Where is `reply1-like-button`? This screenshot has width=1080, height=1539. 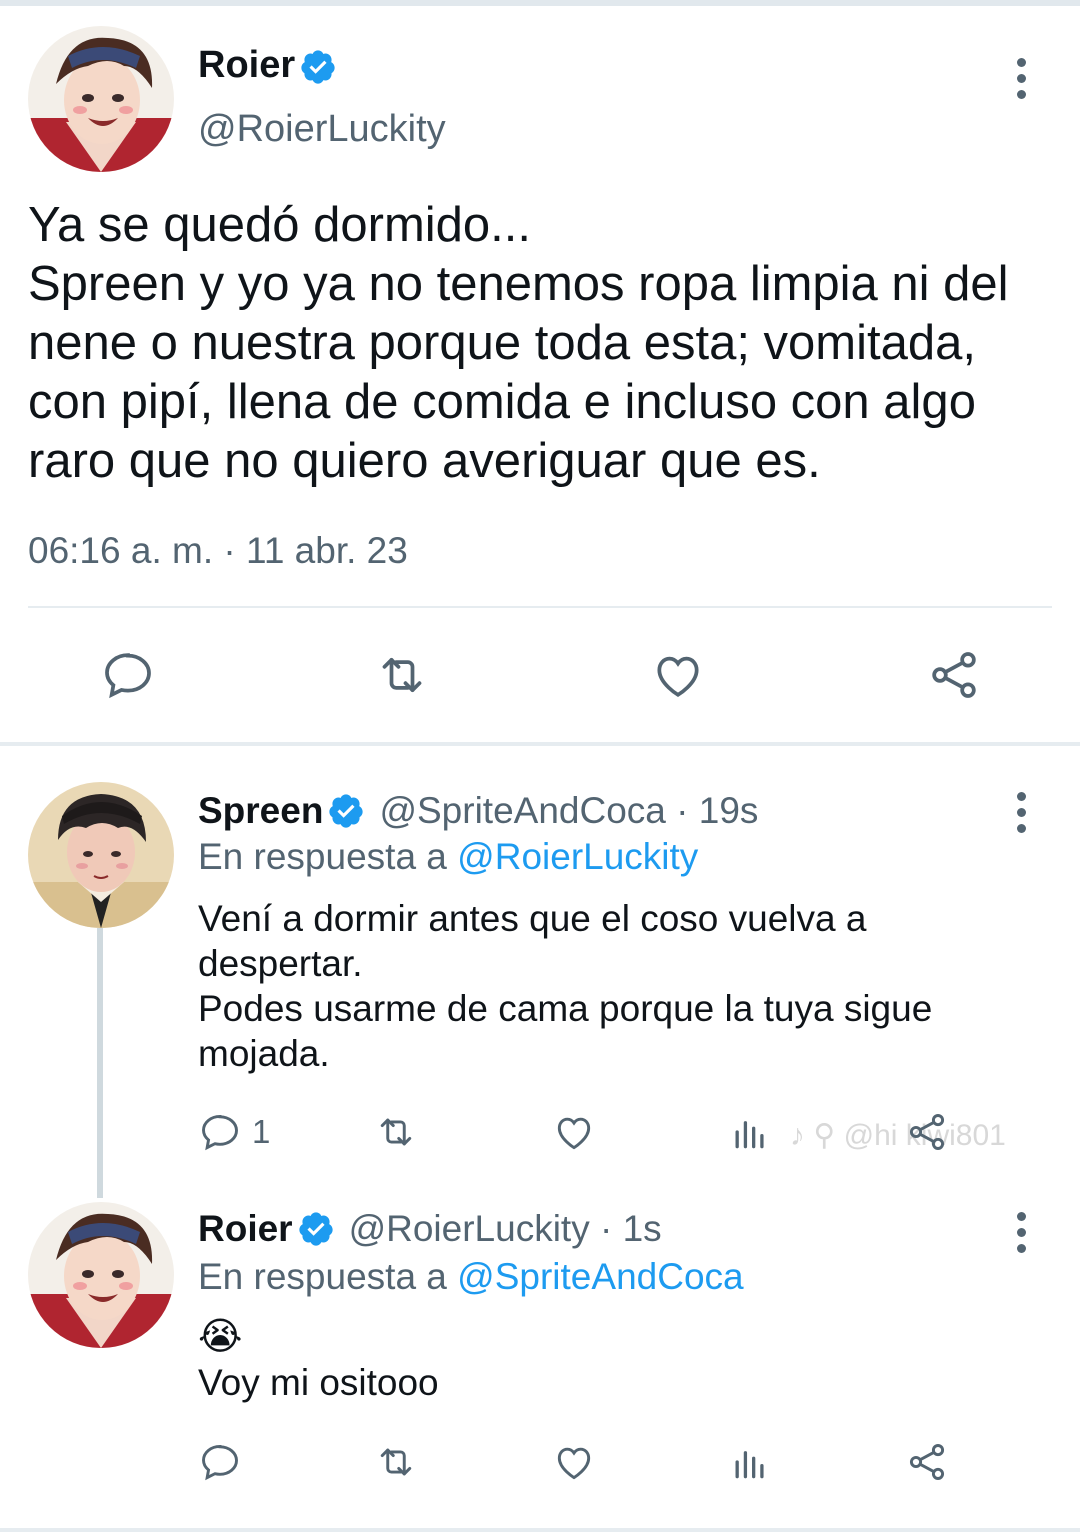
reply1-like-button is located at coordinates (574, 1132).